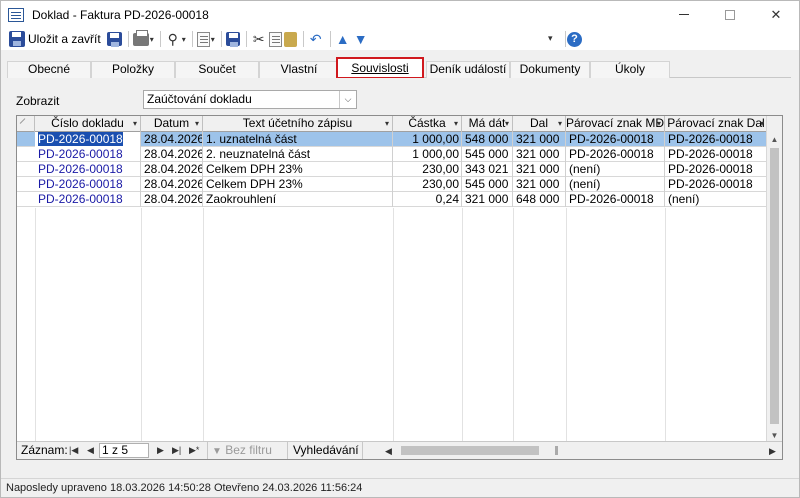 Image resolution: width=800 pixels, height=498 pixels. What do you see at coordinates (172, 124) in the screenshot?
I see `column-header-datum: Datum ▾` at bounding box center [172, 124].